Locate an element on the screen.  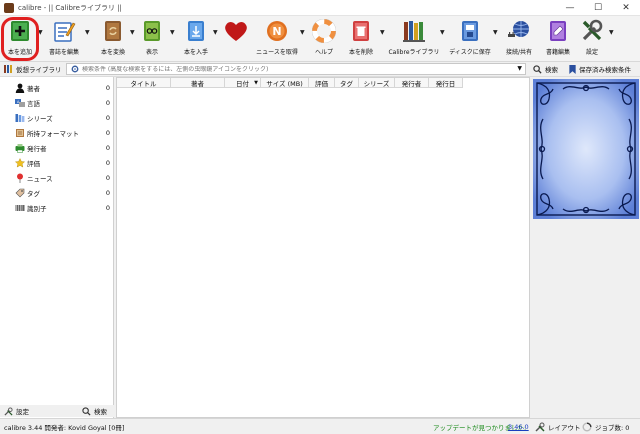
window-controls: — ☐ ✕ is located at coordinates (598, 8).